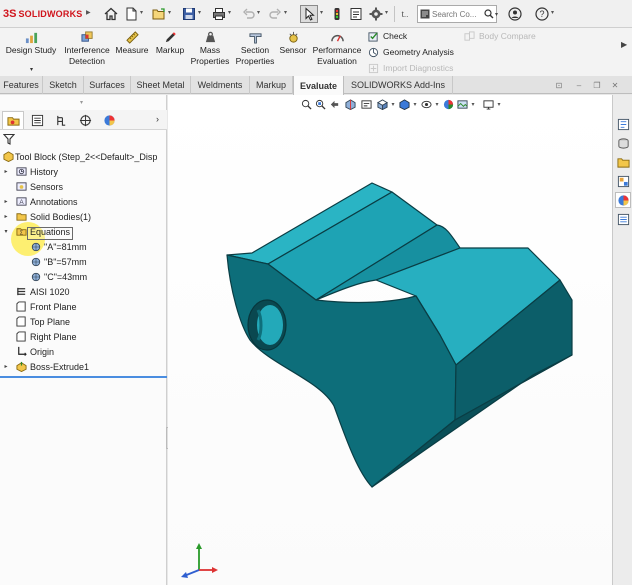 The width and height of the screenshot is (632, 585). Describe the element at coordinates (462, 104) in the screenshot. I see `apply-scene-icon` at that location.